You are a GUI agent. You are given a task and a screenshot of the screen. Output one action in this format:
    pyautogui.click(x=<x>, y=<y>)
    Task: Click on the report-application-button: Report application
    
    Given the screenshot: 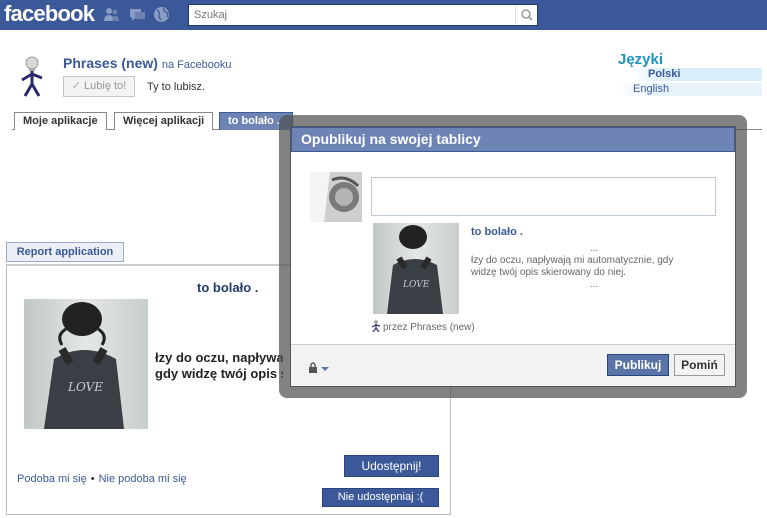 What is the action you would take?
    pyautogui.click(x=65, y=252)
    